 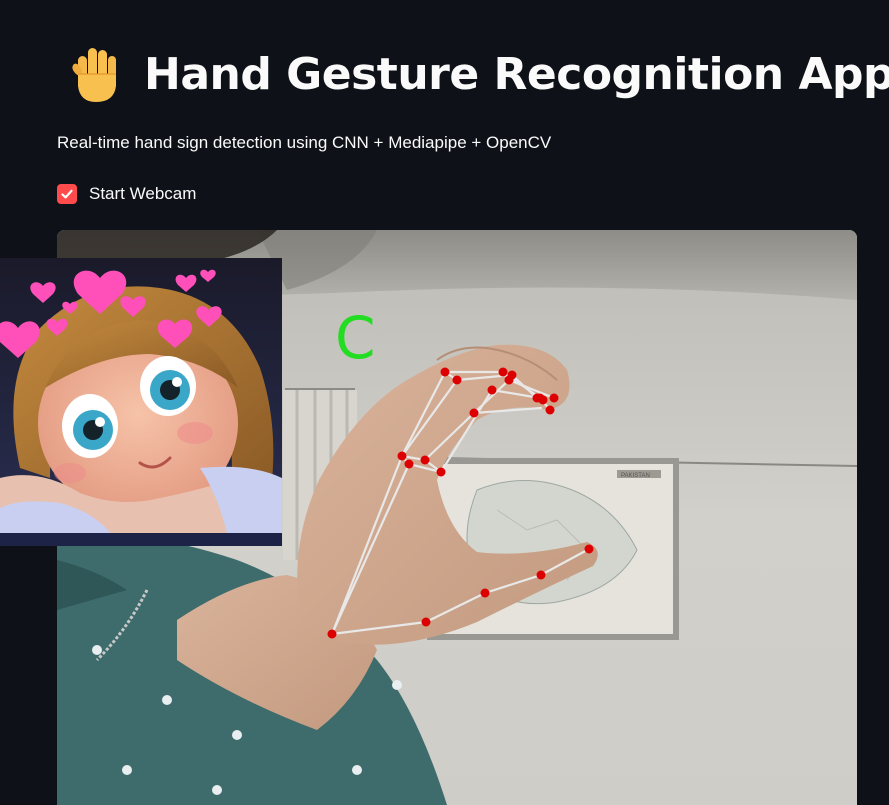 I want to click on checkbox-checked-icon, so click(x=67, y=194).